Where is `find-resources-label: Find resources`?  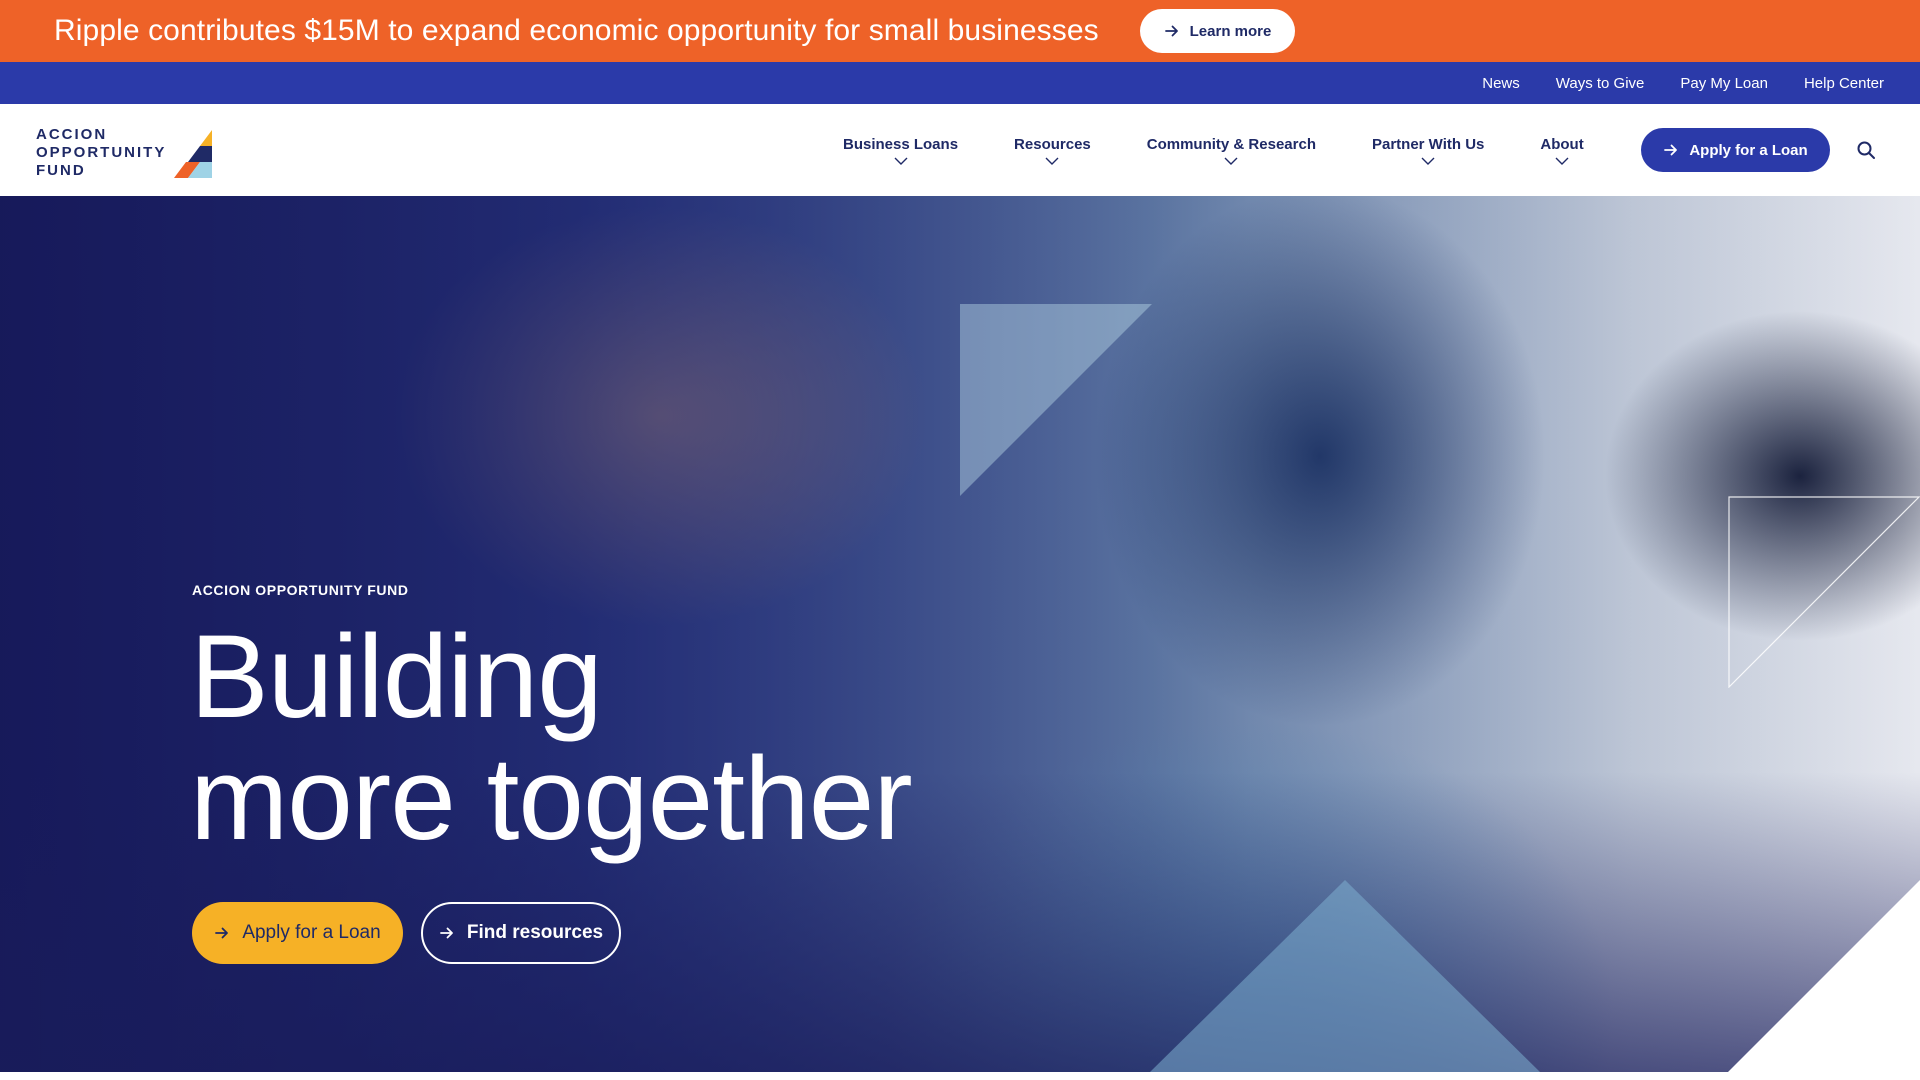 find-resources-label: Find resources is located at coordinates (535, 932).